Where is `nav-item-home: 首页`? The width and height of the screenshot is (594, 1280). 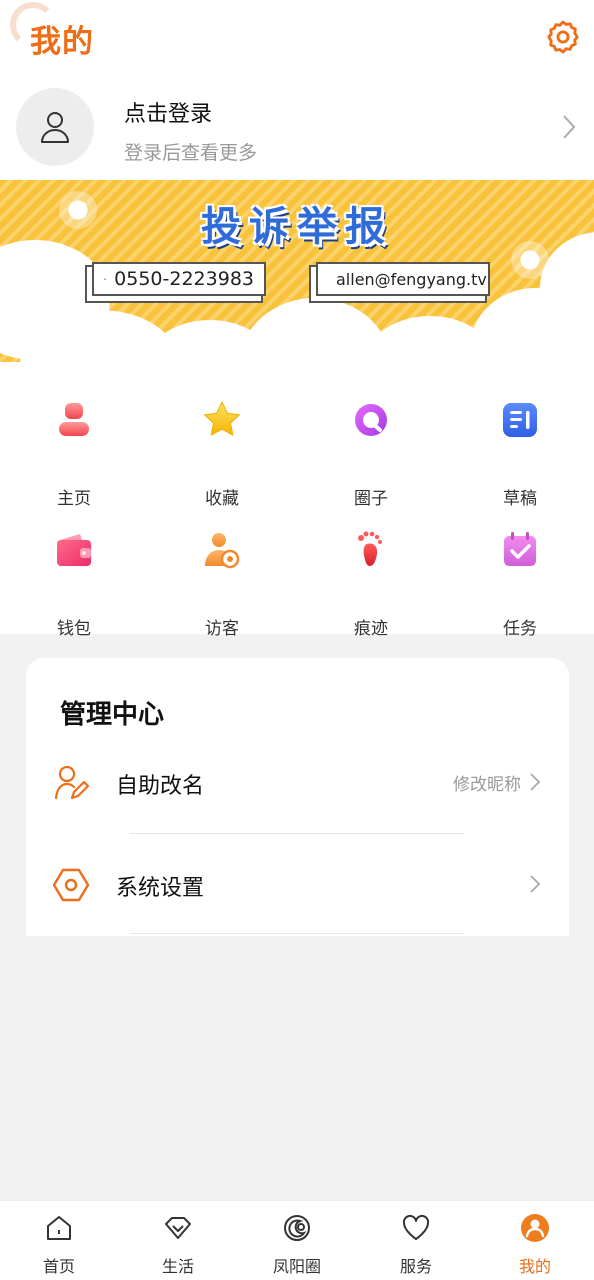
nav-item-home: 首页 is located at coordinates (59, 1240).